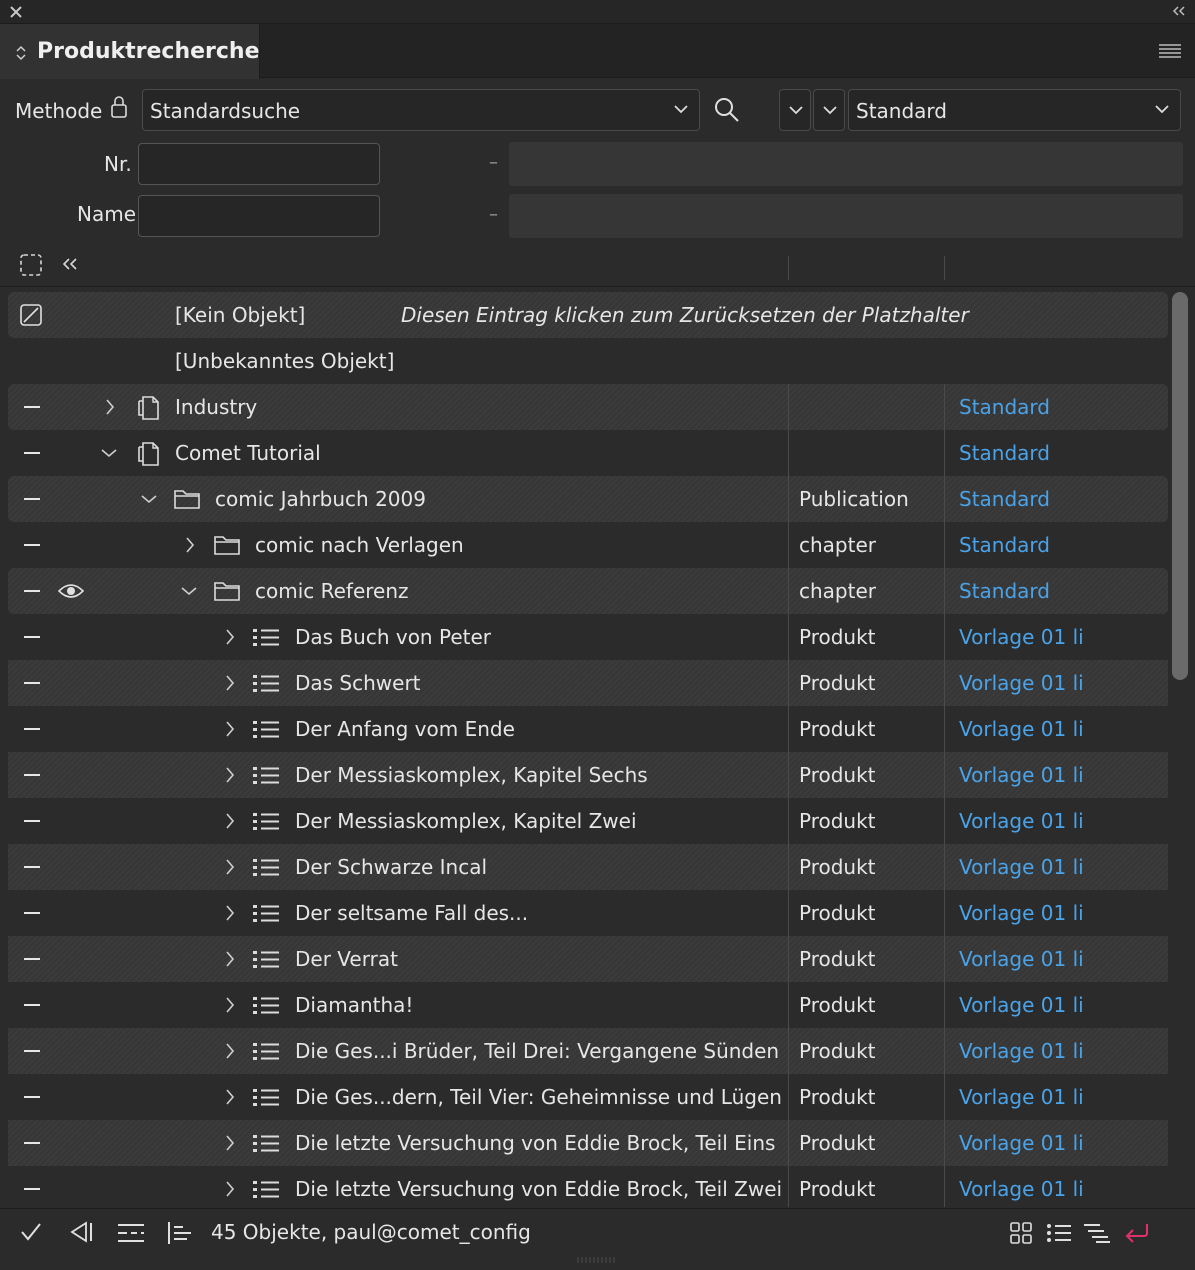  I want to click on table-row: Der Anfang vom Ende Produkt Vorlage 01 li, so click(588, 729).